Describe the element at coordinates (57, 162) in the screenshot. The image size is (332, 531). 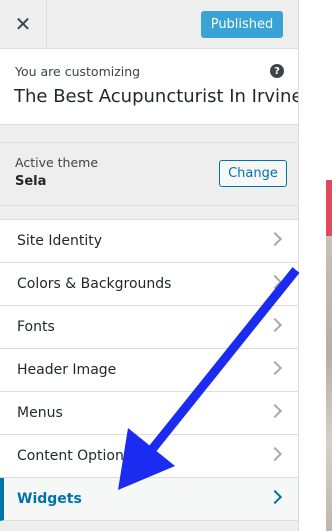
I see `active-theme-label: Active theme` at that location.